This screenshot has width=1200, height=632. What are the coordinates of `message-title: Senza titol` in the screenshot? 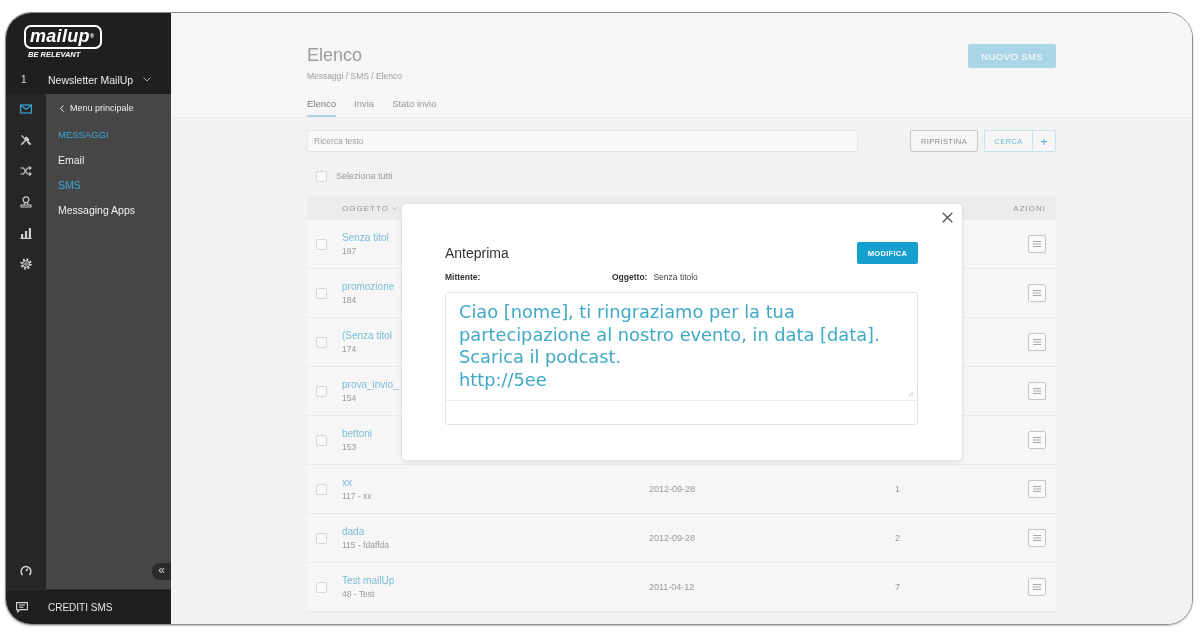 It's located at (365, 237).